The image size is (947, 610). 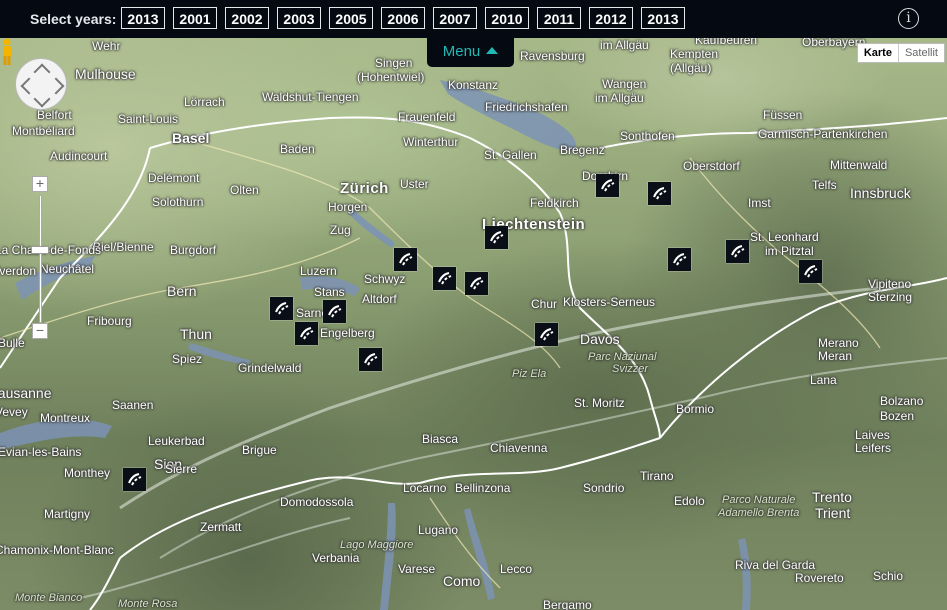 What do you see at coordinates (873, 448) in the screenshot?
I see `place-label: Leifers` at bounding box center [873, 448].